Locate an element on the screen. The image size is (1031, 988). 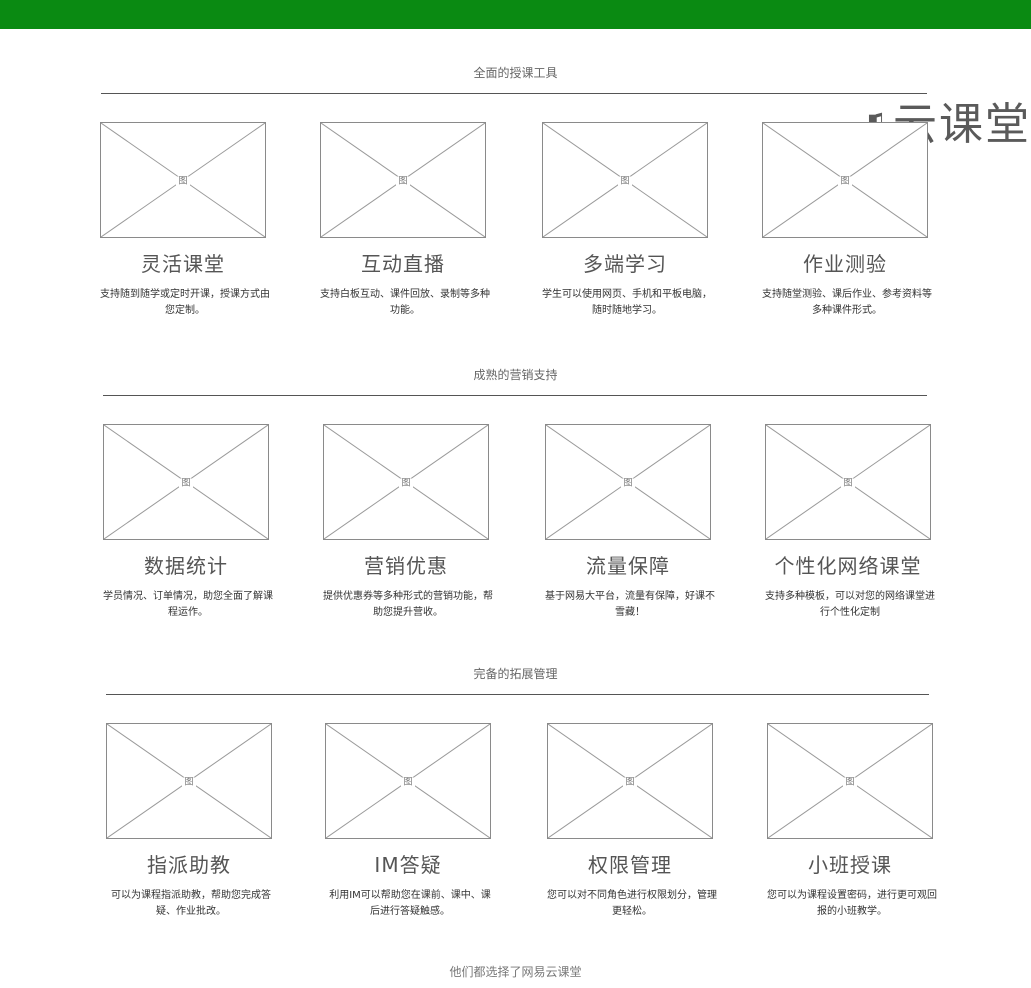
feature-desc: 学生可以使用网页、手机和平板电脑，随时随地学习。 is located at coordinates (627, 302).